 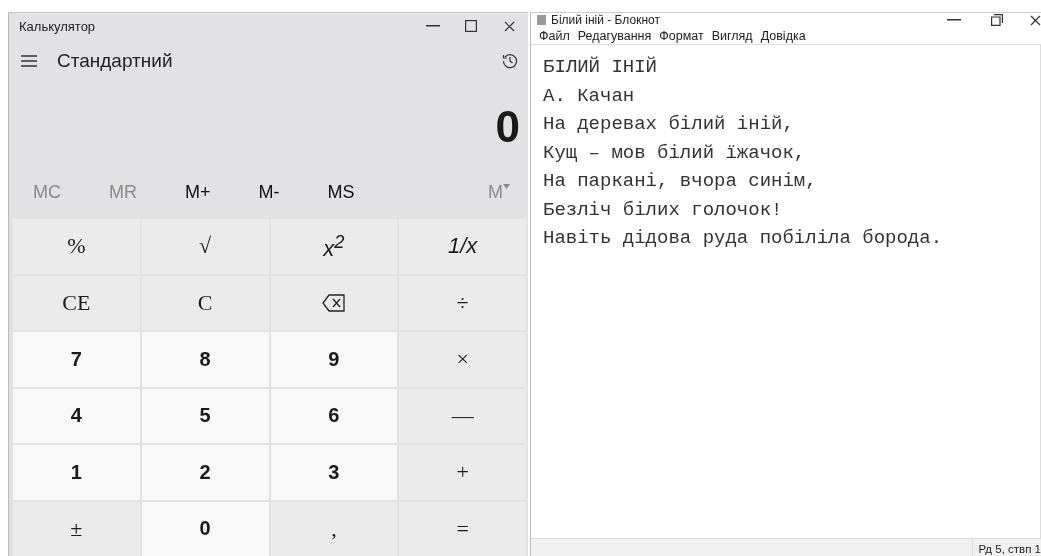 What do you see at coordinates (334, 359) in the screenshot?
I see `digit-key: 9` at bounding box center [334, 359].